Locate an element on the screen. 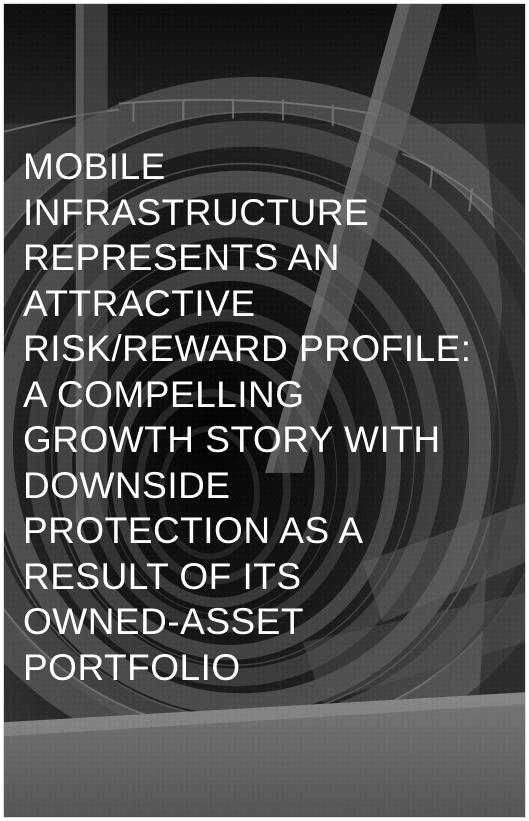 The height and width of the screenshot is (821, 529). headline-line: INFRASTRUCTURE is located at coordinates (196, 212).